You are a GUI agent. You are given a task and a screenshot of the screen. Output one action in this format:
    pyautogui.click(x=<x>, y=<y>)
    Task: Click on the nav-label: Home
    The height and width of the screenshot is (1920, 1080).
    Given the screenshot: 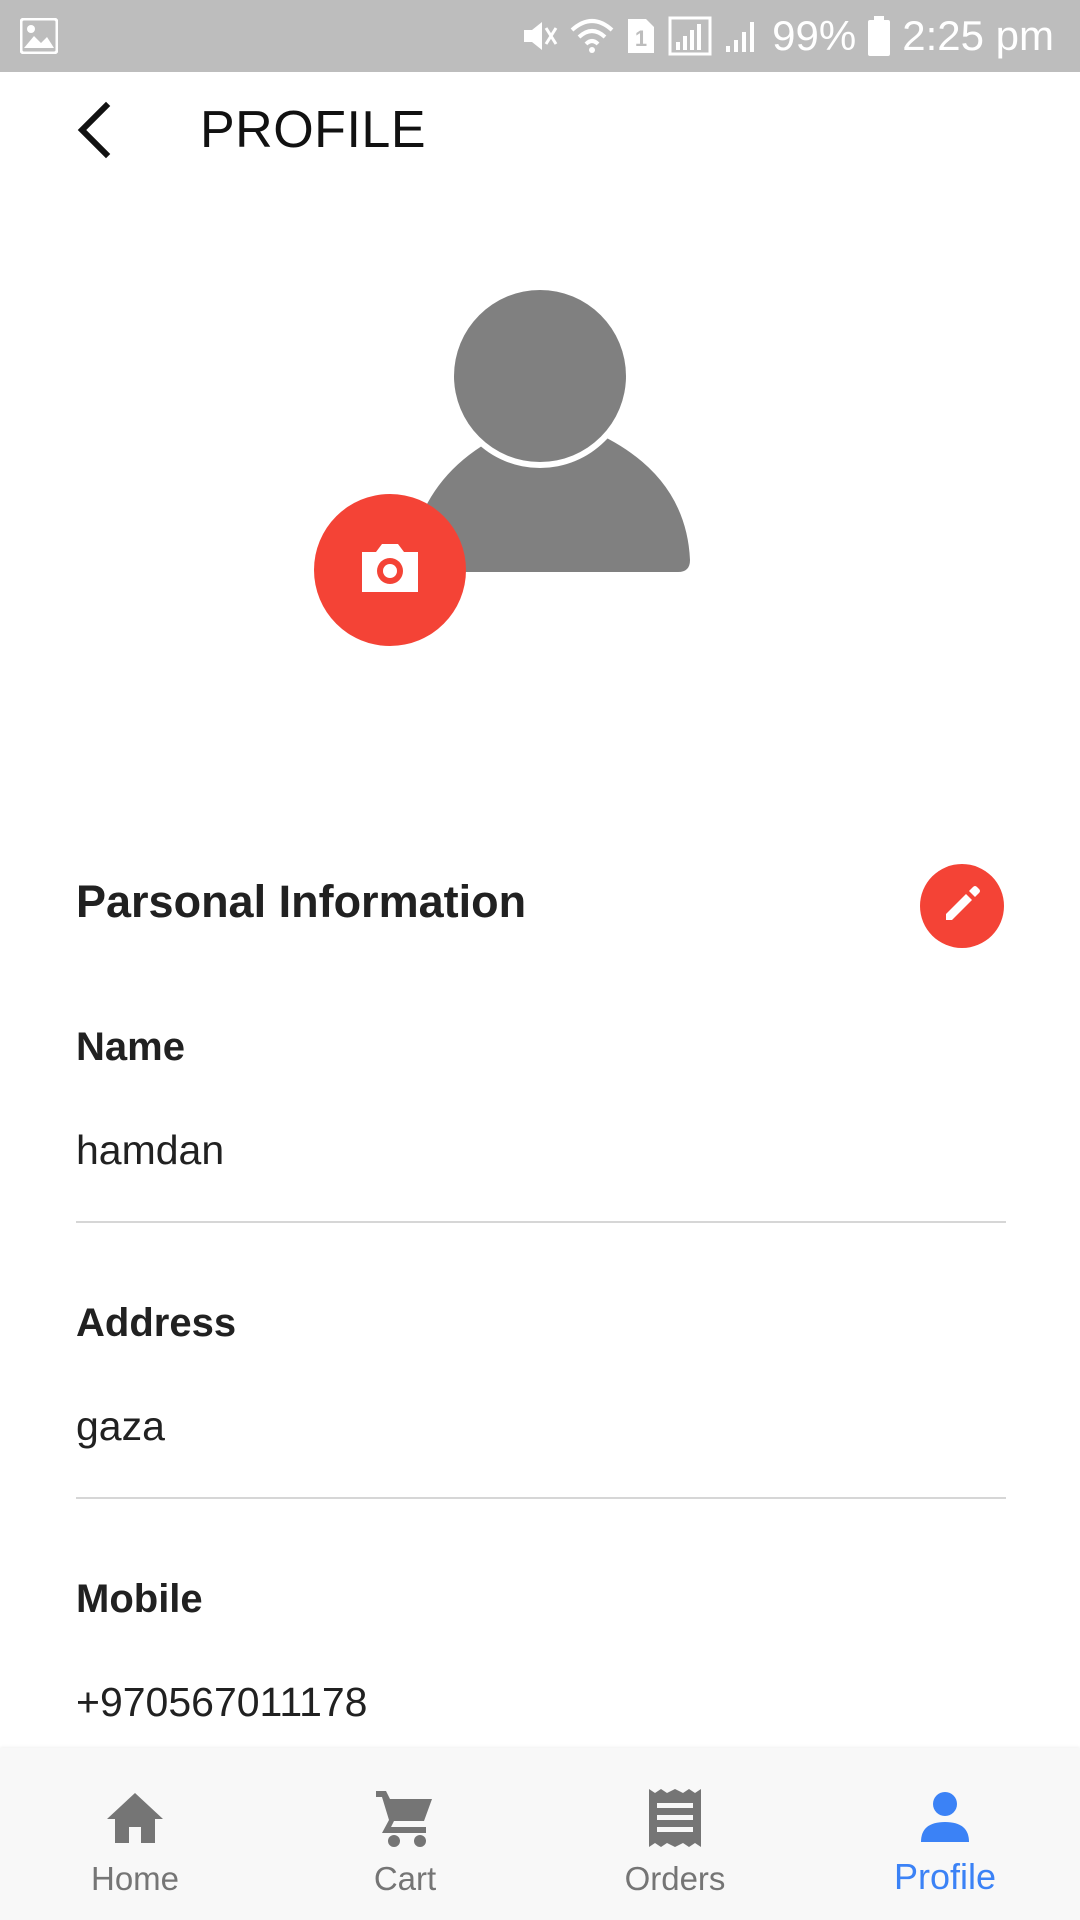 What is the action you would take?
    pyautogui.click(x=135, y=1878)
    